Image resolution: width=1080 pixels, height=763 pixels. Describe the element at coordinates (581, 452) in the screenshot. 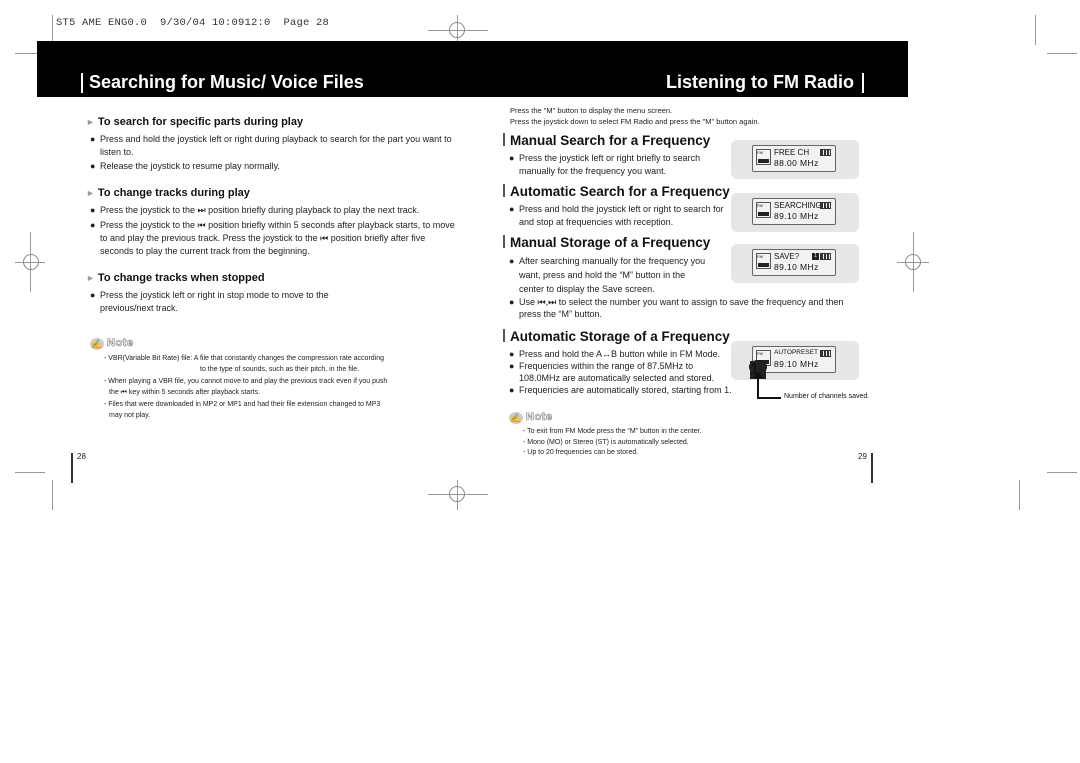

I see `note-line: - Up to 20 frequencies can be stored.` at that location.